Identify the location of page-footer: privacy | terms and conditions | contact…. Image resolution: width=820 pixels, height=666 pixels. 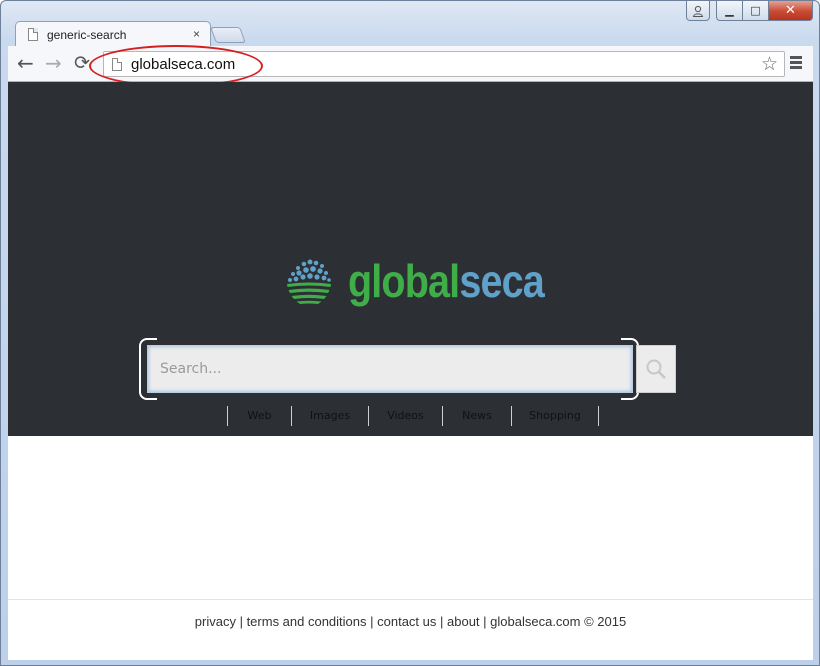
(410, 621).